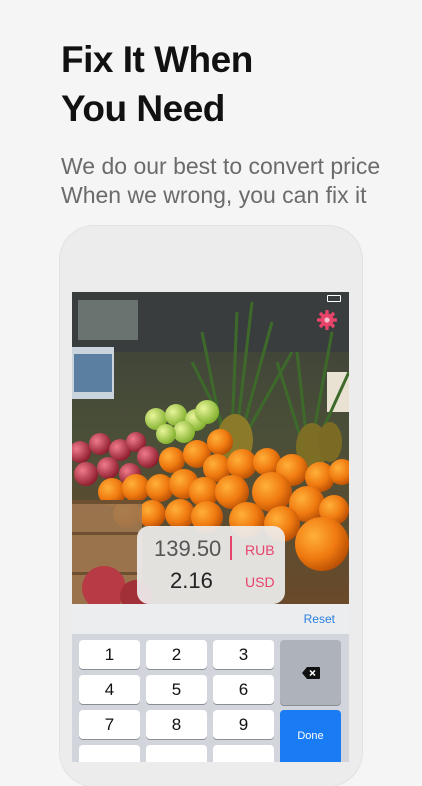 The height and width of the screenshot is (786, 422). I want to click on key-extra-left, so click(109, 753).